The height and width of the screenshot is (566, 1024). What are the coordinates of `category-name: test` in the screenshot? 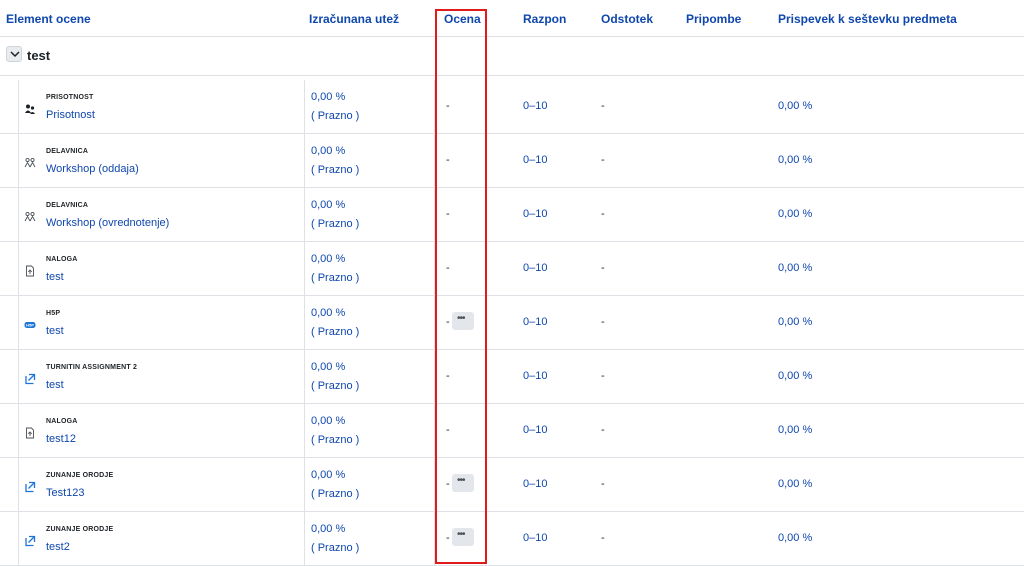 It's located at (39, 55).